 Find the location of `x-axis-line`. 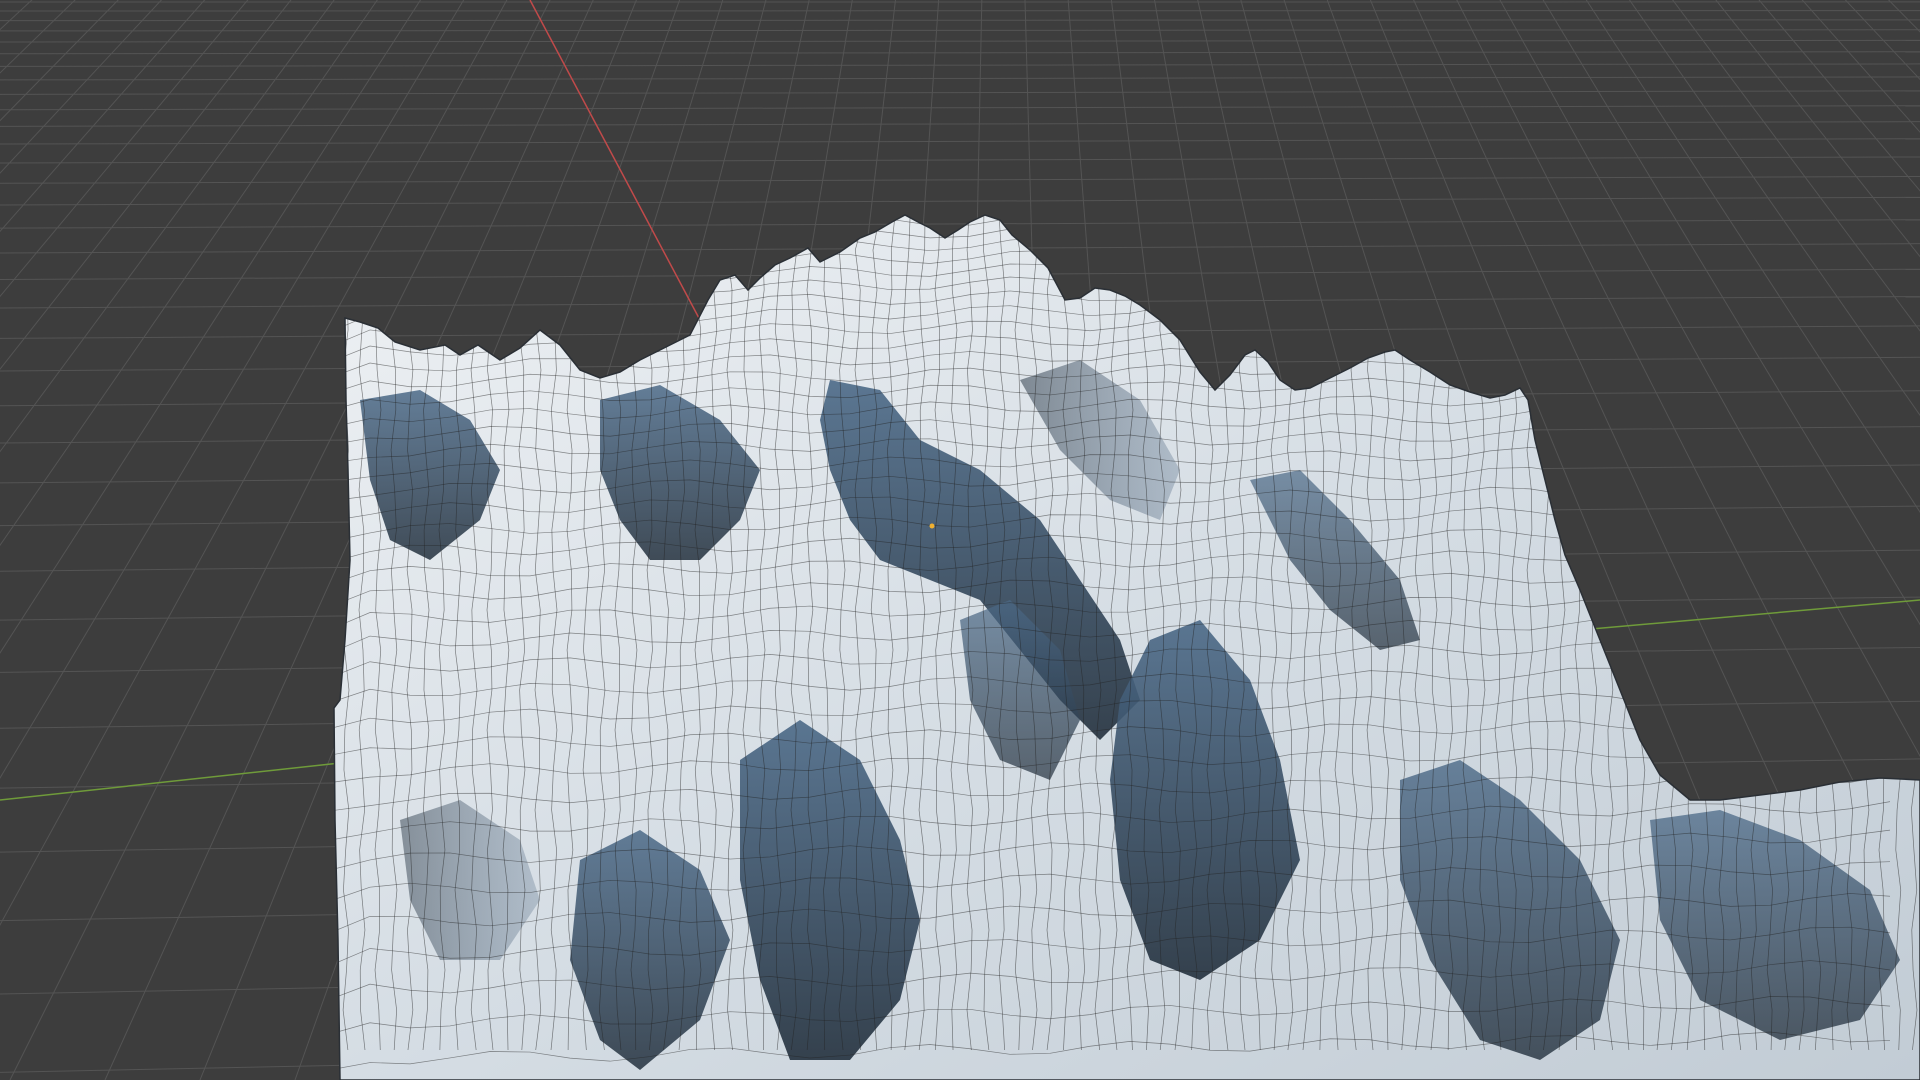

x-axis-line is located at coordinates (615, 160).